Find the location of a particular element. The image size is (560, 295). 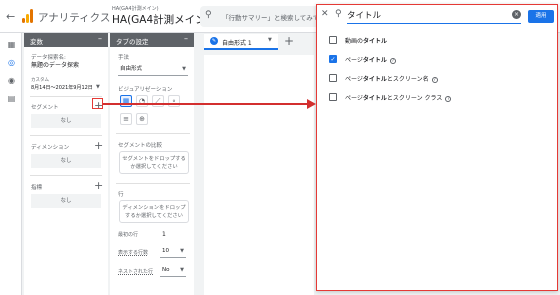

add-metric-button: + is located at coordinates (98, 185).